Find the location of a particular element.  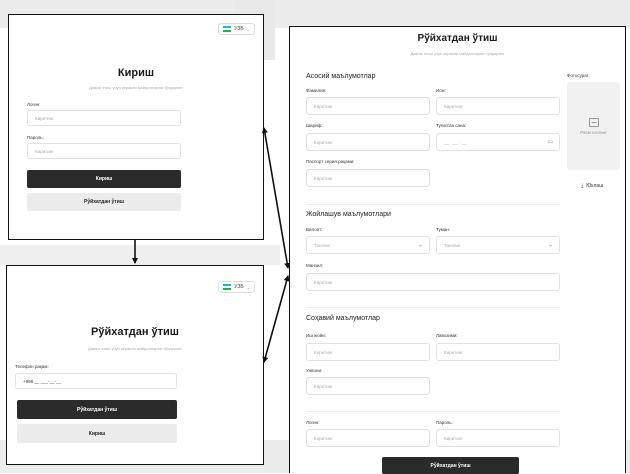

section-location-info: Жойлашув маълумотлари is located at coordinates (348, 214).